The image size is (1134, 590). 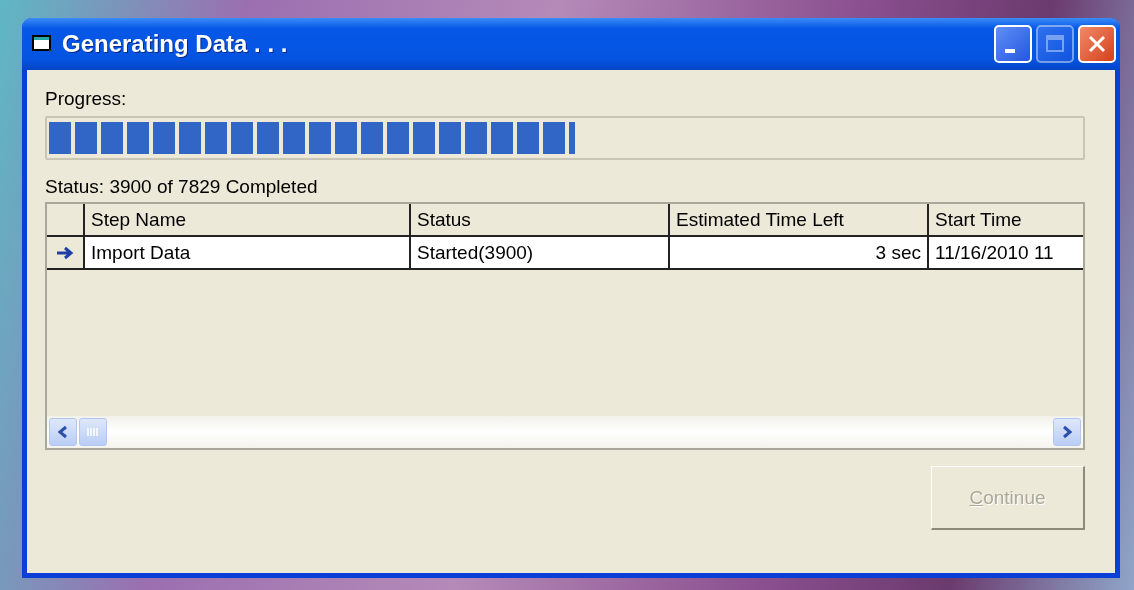 What do you see at coordinates (1013, 44) in the screenshot?
I see `minimize-button` at bounding box center [1013, 44].